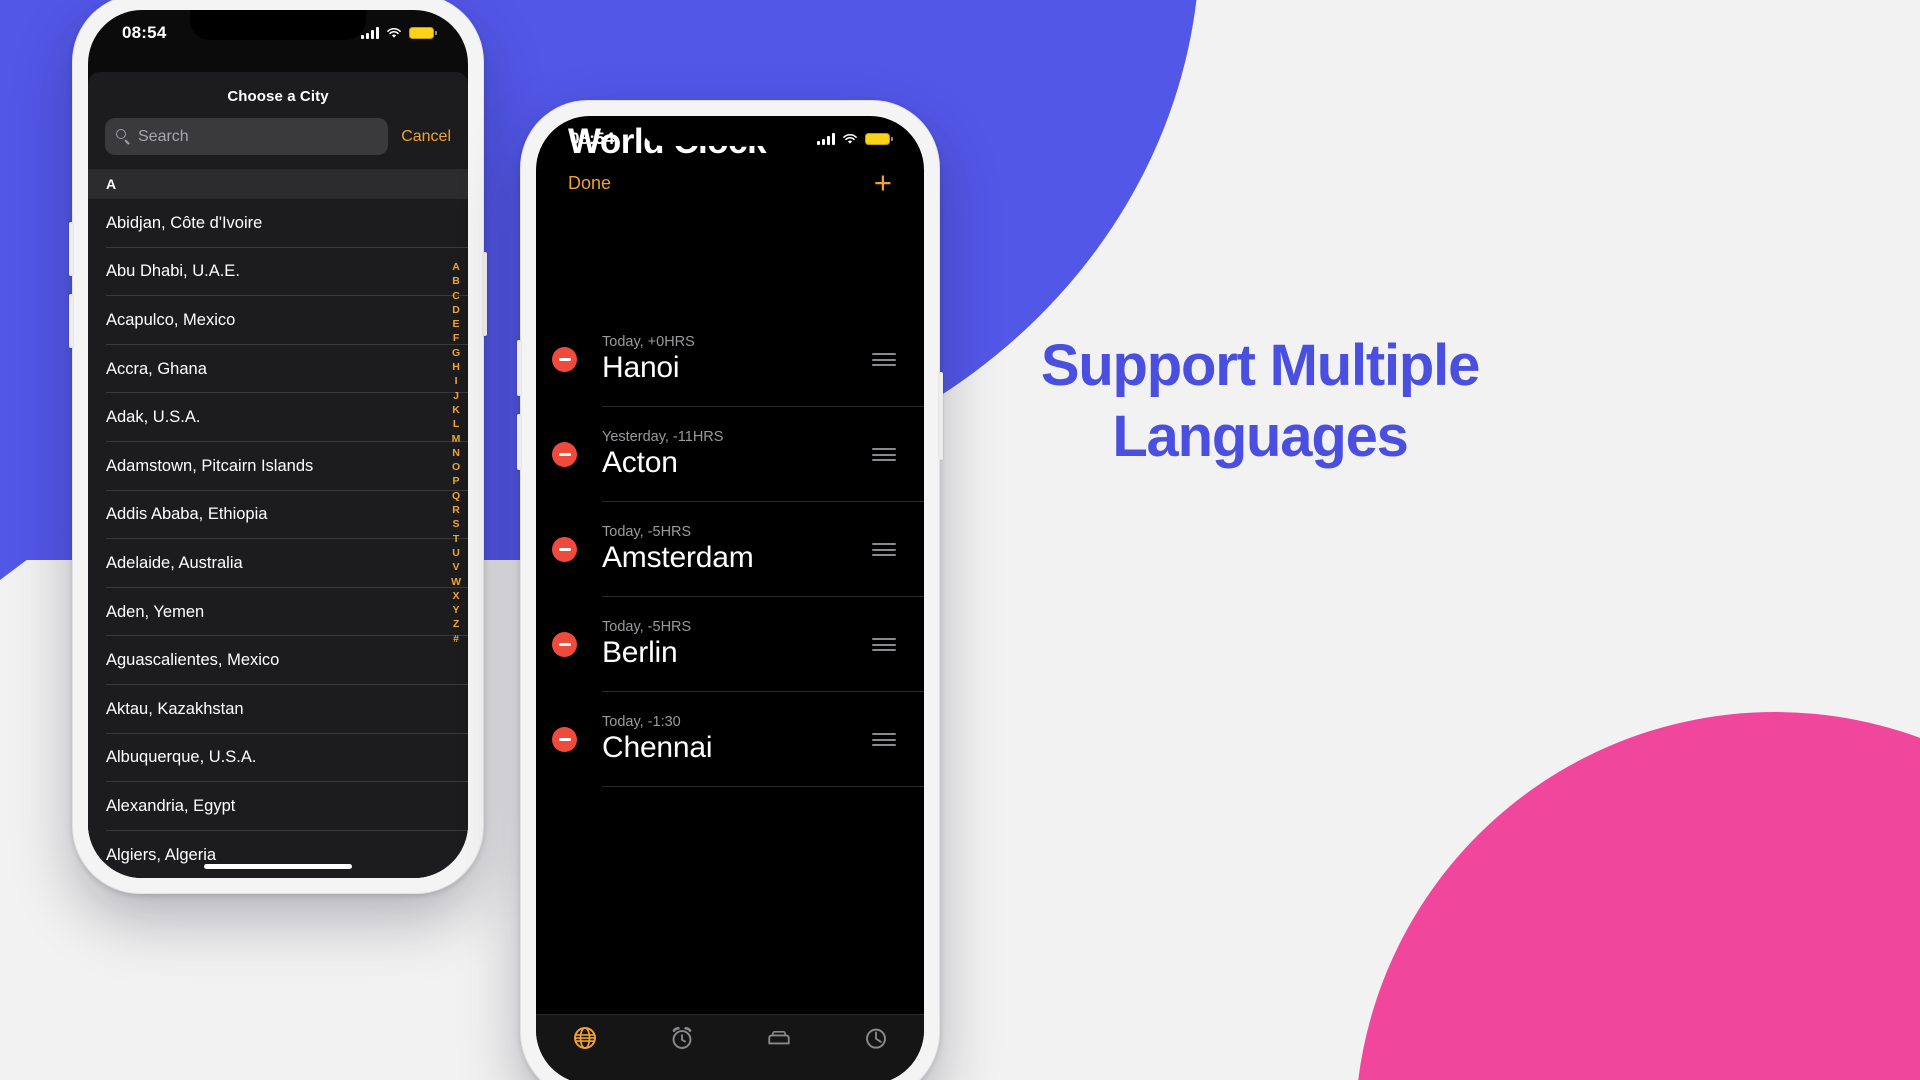 This screenshot has width=1920, height=1080. Describe the element at coordinates (589, 183) in the screenshot. I see `done-button: Done` at that location.